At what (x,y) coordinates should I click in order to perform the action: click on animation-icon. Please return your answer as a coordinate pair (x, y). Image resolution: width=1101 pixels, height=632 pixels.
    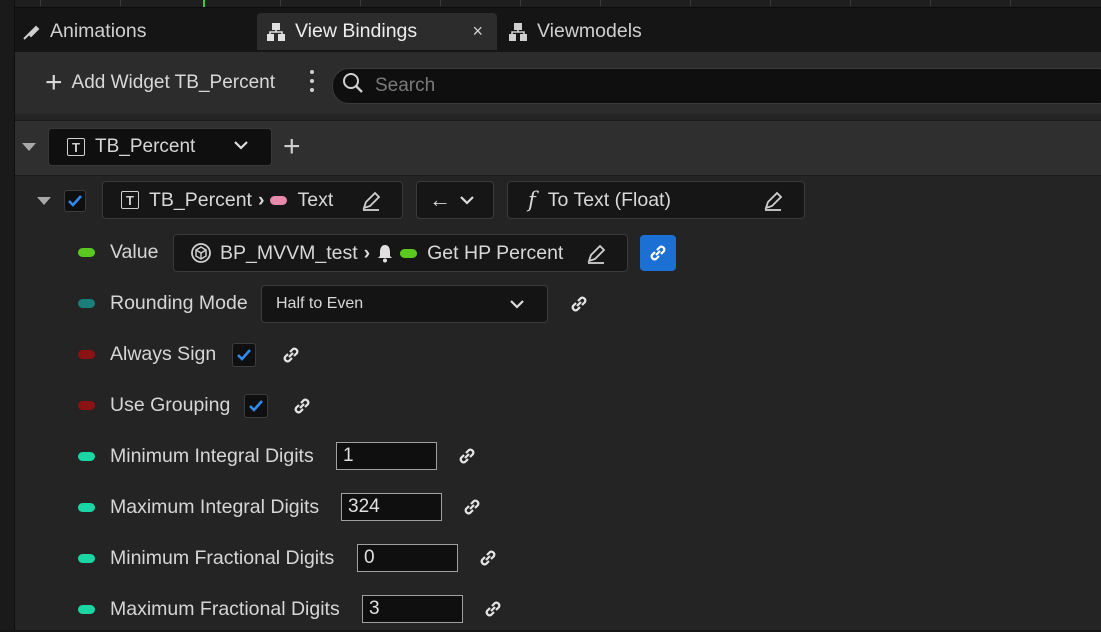
    Looking at the image, I should click on (31, 32).